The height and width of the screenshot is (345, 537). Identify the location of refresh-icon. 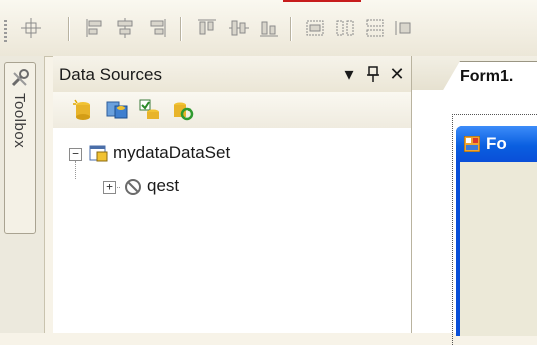
(183, 110).